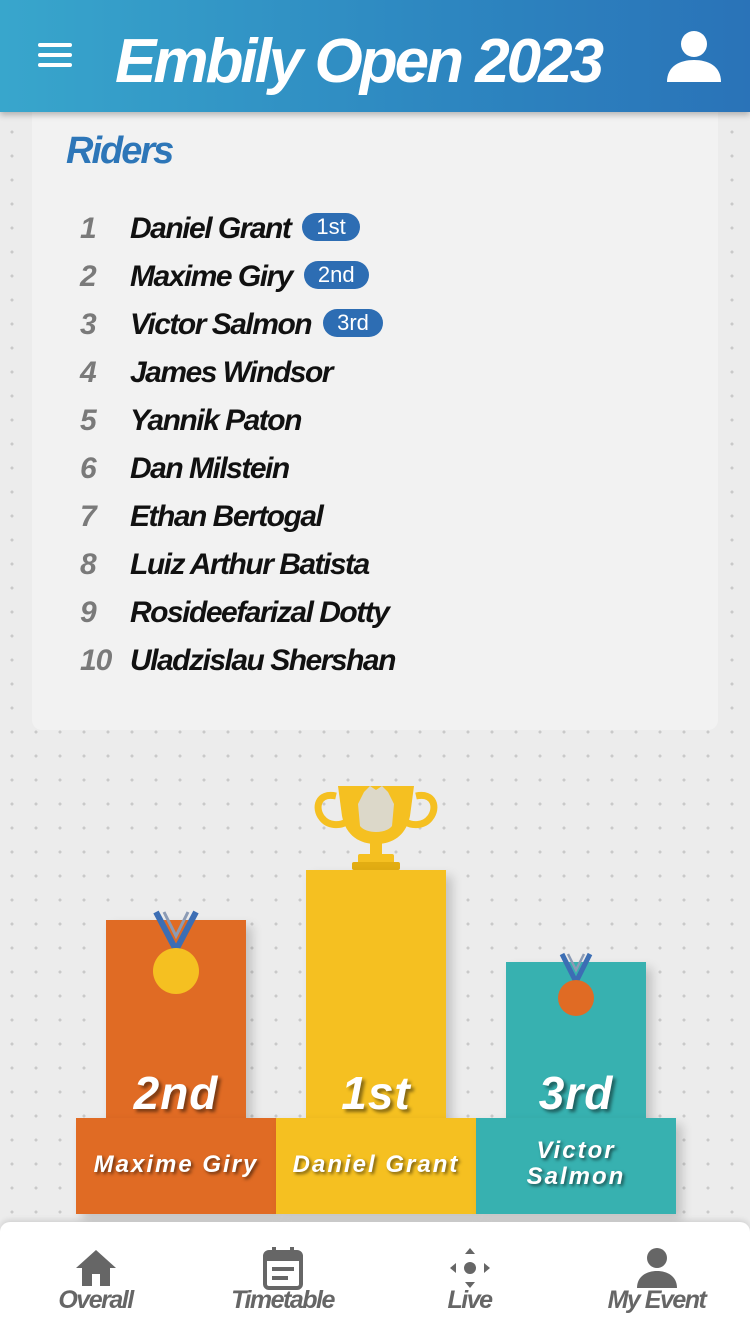 The width and height of the screenshot is (750, 1334). I want to click on bottom-nav: Overall Timetable Live My Event, so click(375, 1278).